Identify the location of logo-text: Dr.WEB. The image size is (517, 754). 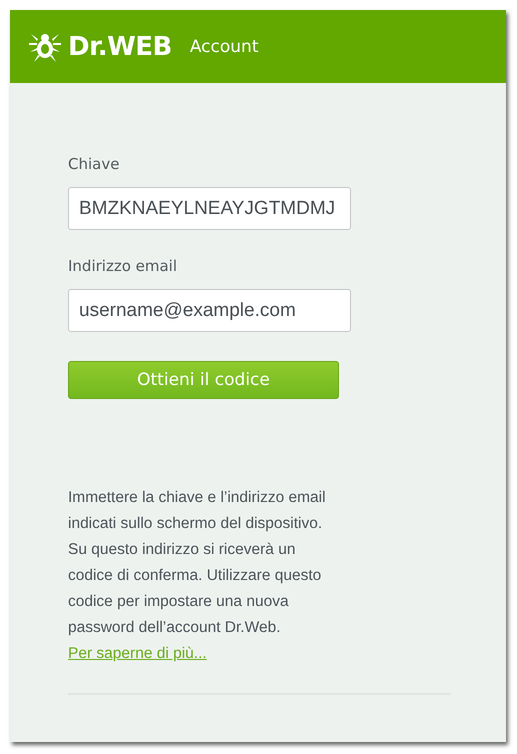
(120, 47).